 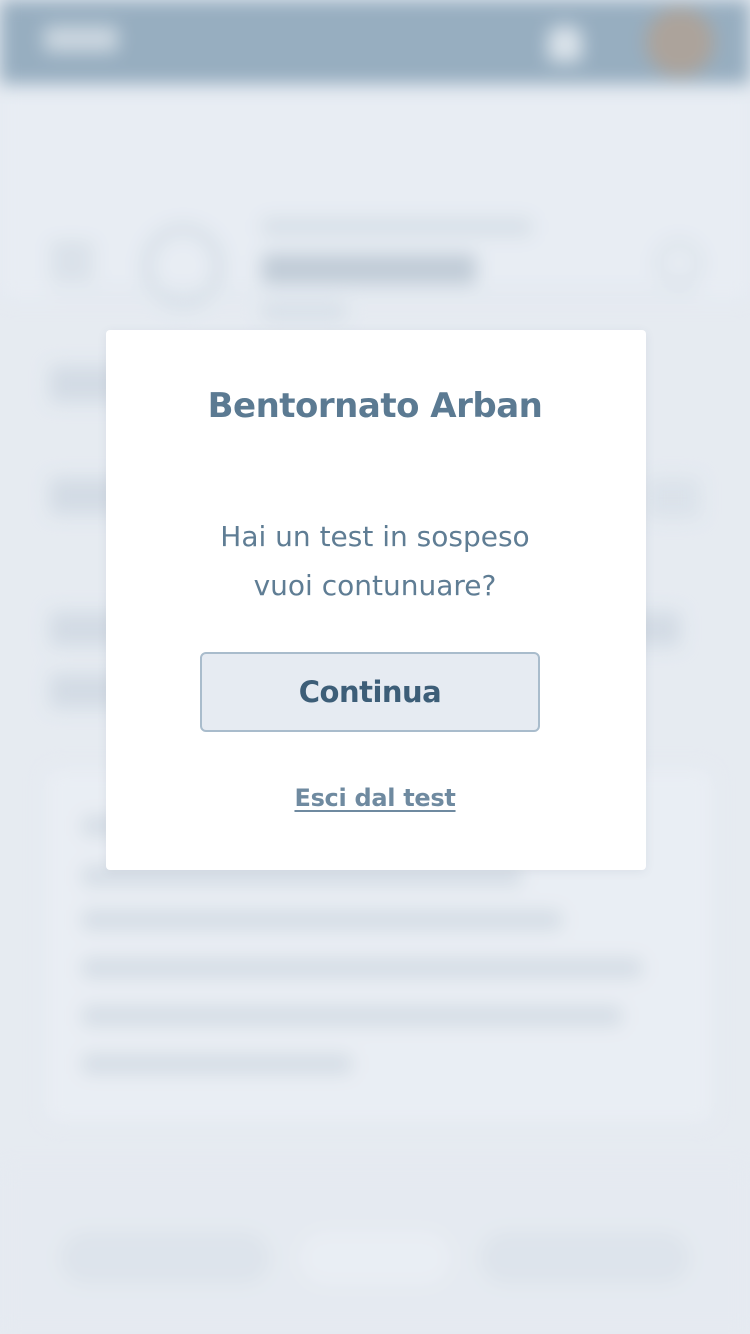 I want to click on dialog-message: Hai un test in sospeso vuoi contunuare?, so click(x=375, y=561).